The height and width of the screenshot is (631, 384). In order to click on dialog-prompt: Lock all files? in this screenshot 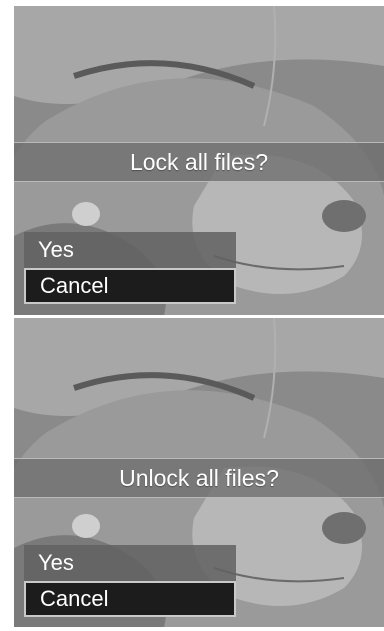, I will do `click(199, 162)`.